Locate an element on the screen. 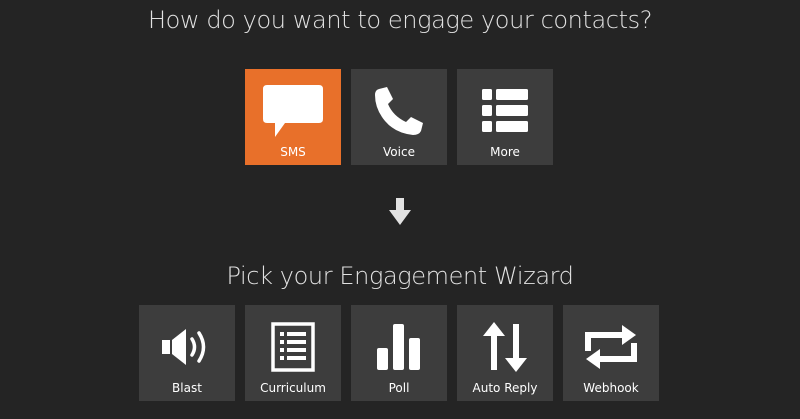 The image size is (800, 419). channel-options: SMS Voice More is located at coordinates (399, 117).